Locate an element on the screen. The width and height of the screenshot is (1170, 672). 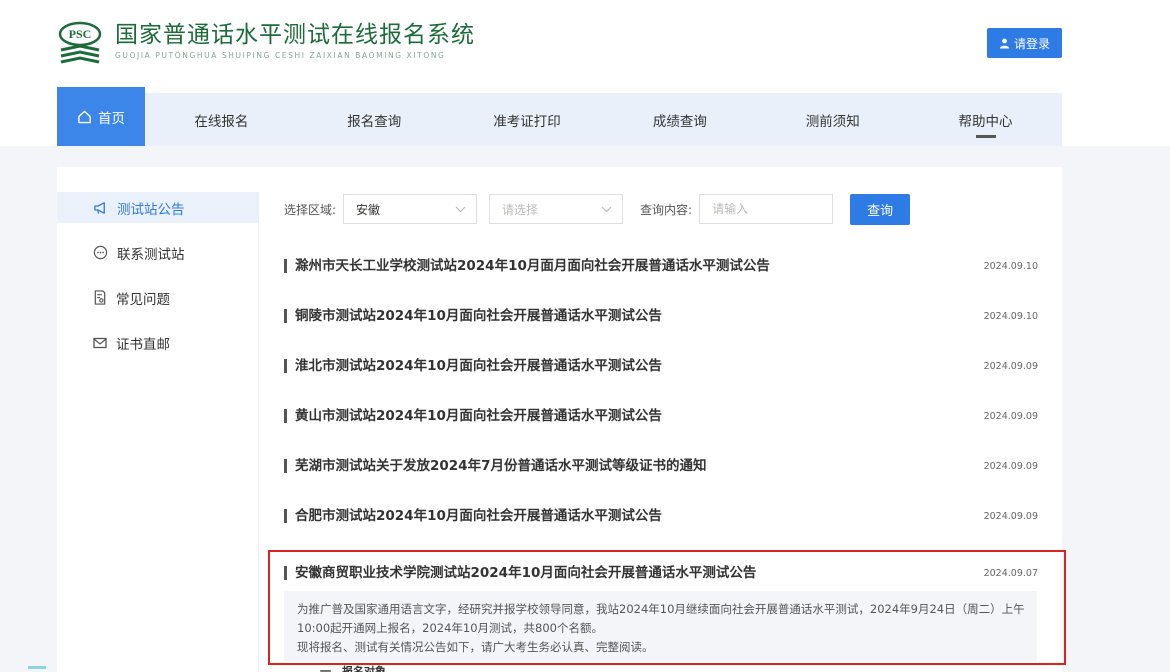
sidebar-item-faq: 常见问题 is located at coordinates (158, 297).